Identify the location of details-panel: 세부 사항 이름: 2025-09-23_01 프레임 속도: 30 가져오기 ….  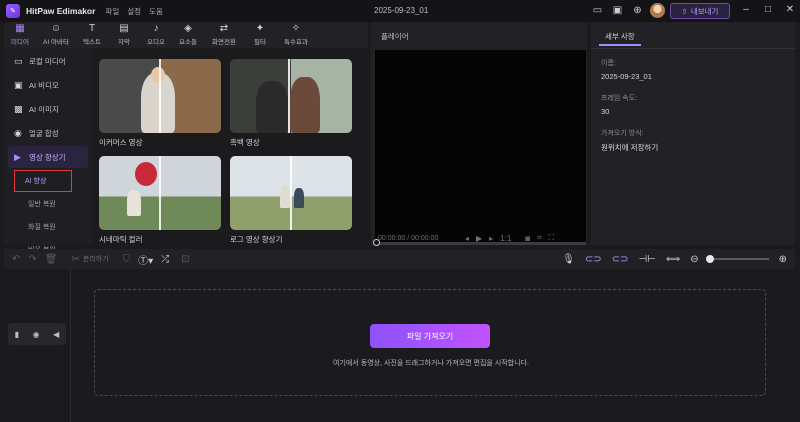
(693, 133).